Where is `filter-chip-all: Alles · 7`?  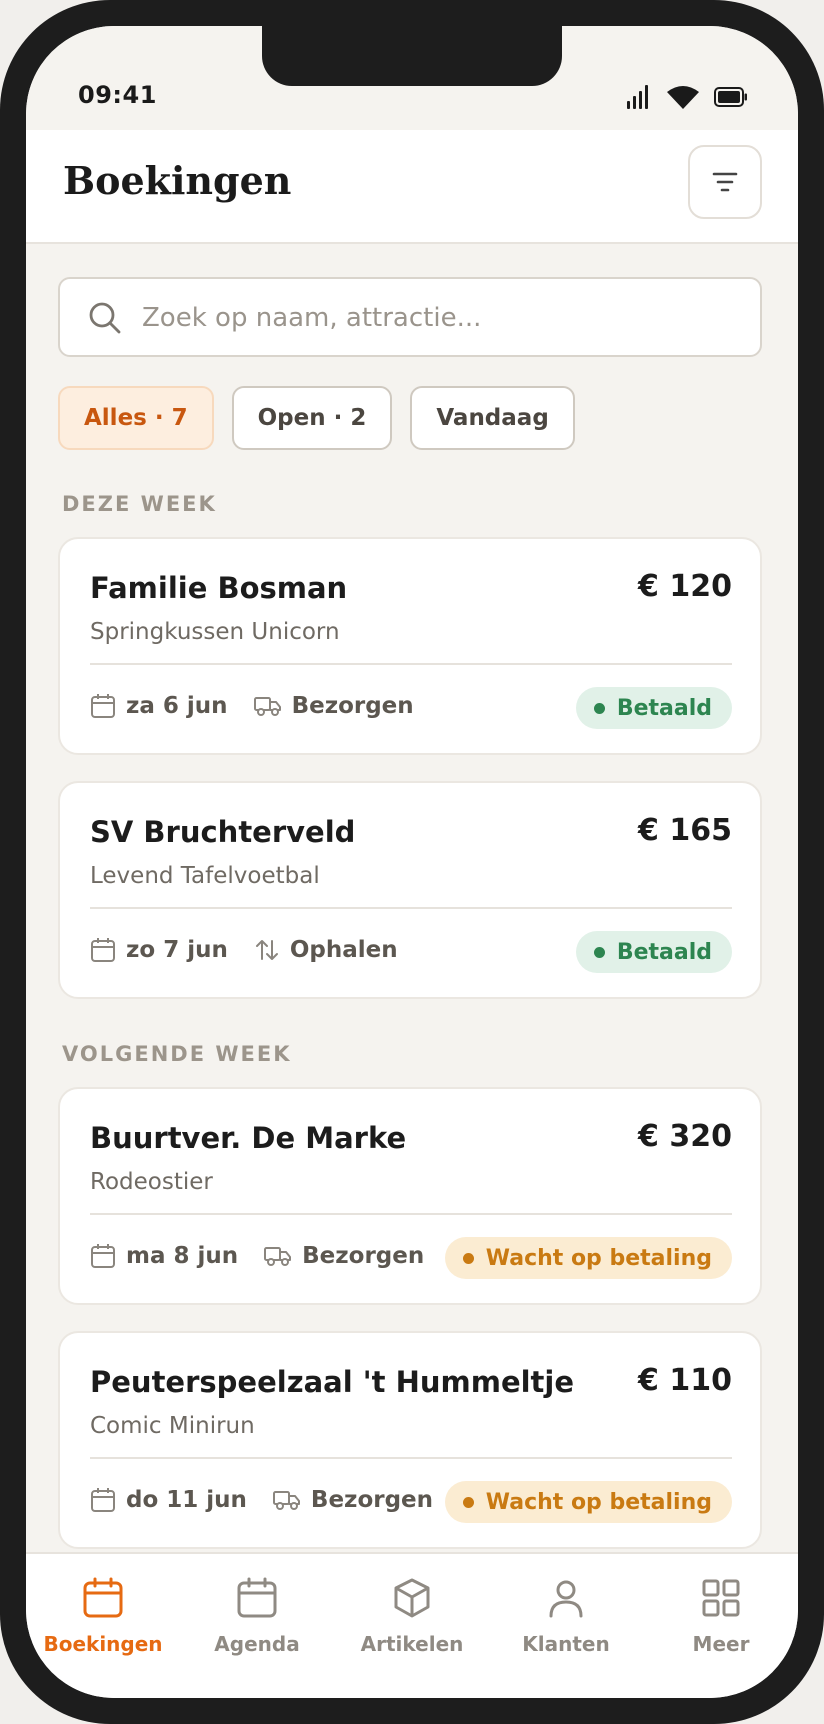
filter-chip-all: Alles · 7 is located at coordinates (136, 418).